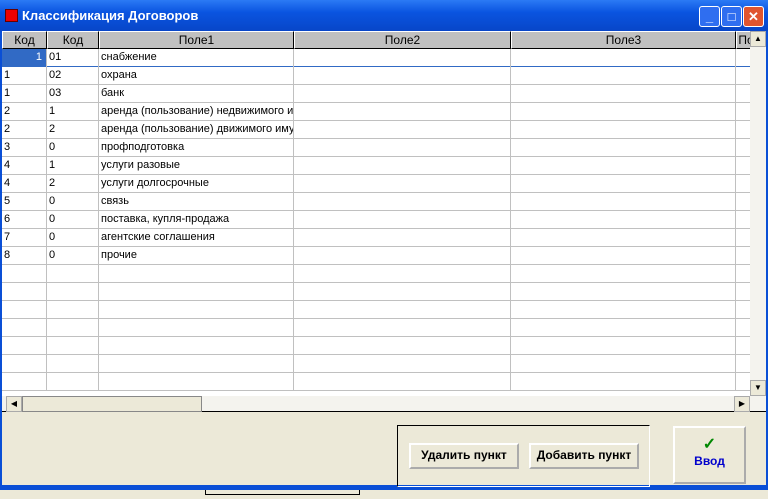 This screenshot has height=499, width=768. What do you see at coordinates (753, 16) in the screenshot?
I see `close-button: ✕` at bounding box center [753, 16].